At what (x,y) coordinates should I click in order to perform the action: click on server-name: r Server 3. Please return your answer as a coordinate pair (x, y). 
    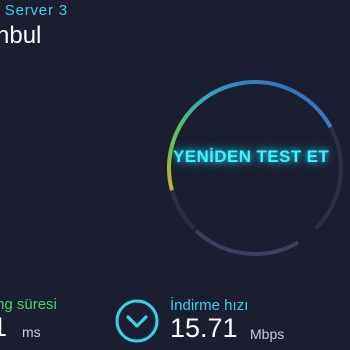
    Looking at the image, I should click on (34, 10).